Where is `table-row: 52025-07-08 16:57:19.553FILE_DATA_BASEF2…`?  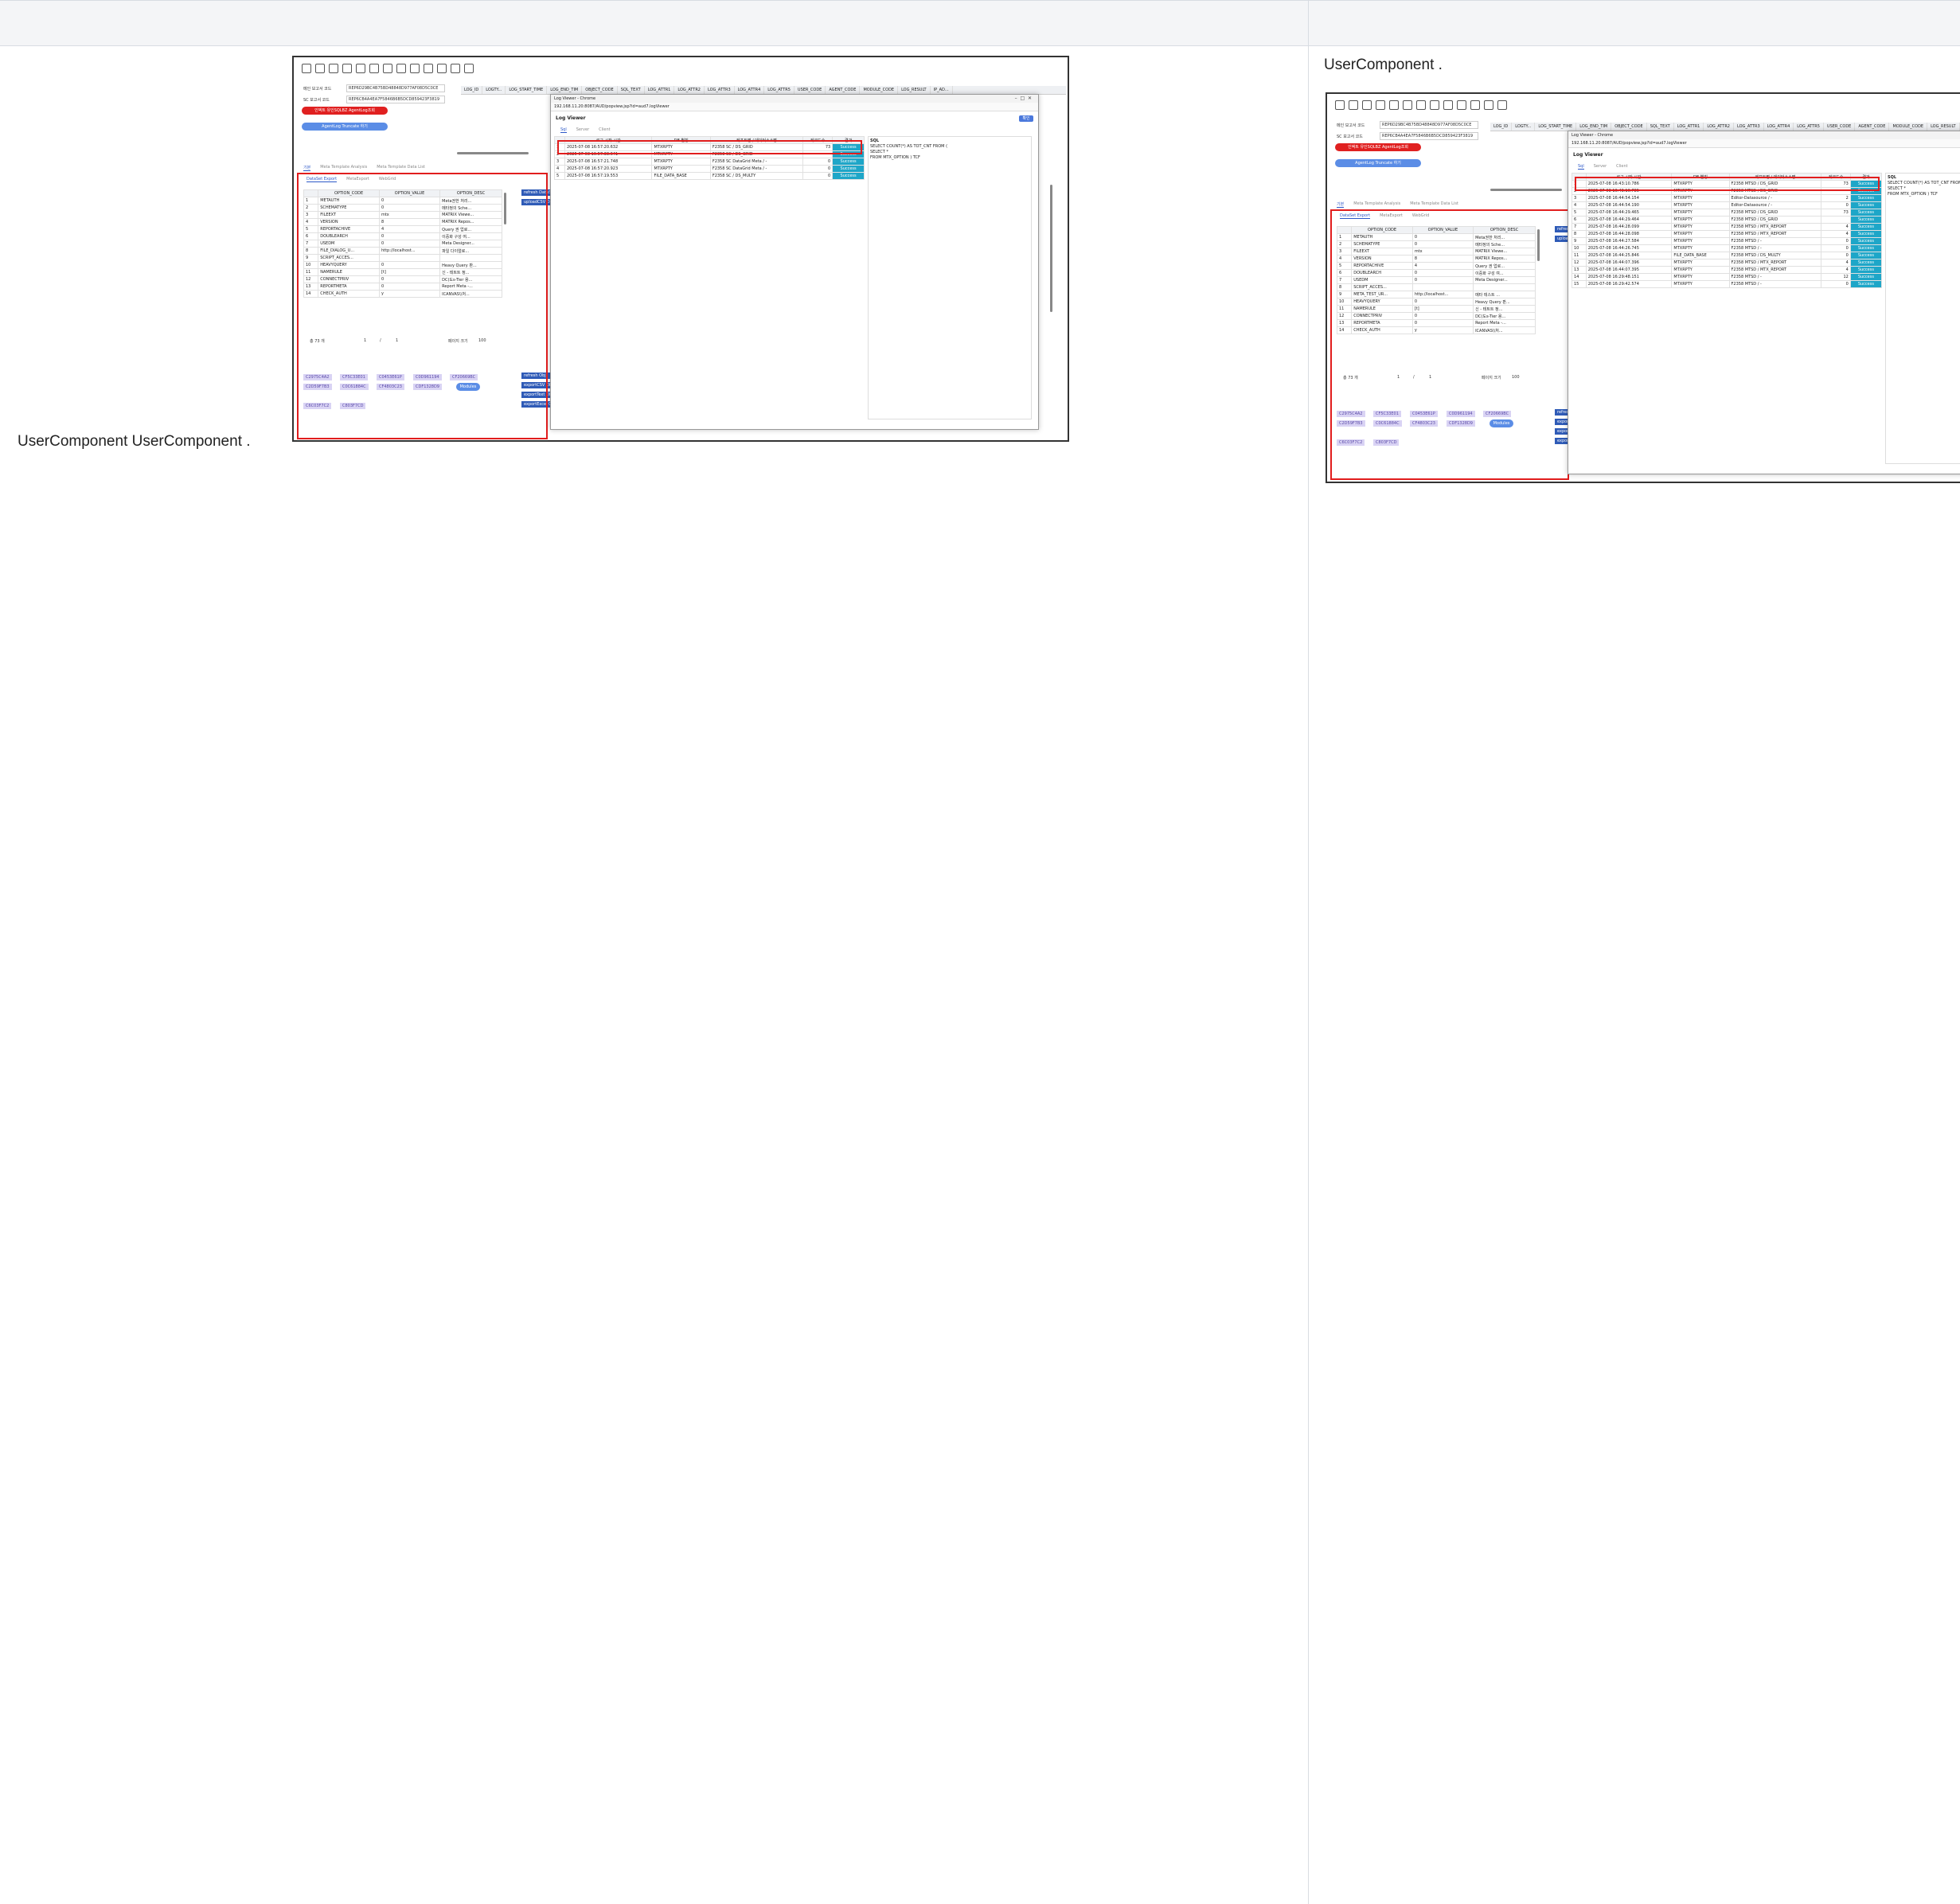
table-row: 52025-07-08 16:57:19.553FILE_DATA_BASEF2… is located at coordinates (710, 176).